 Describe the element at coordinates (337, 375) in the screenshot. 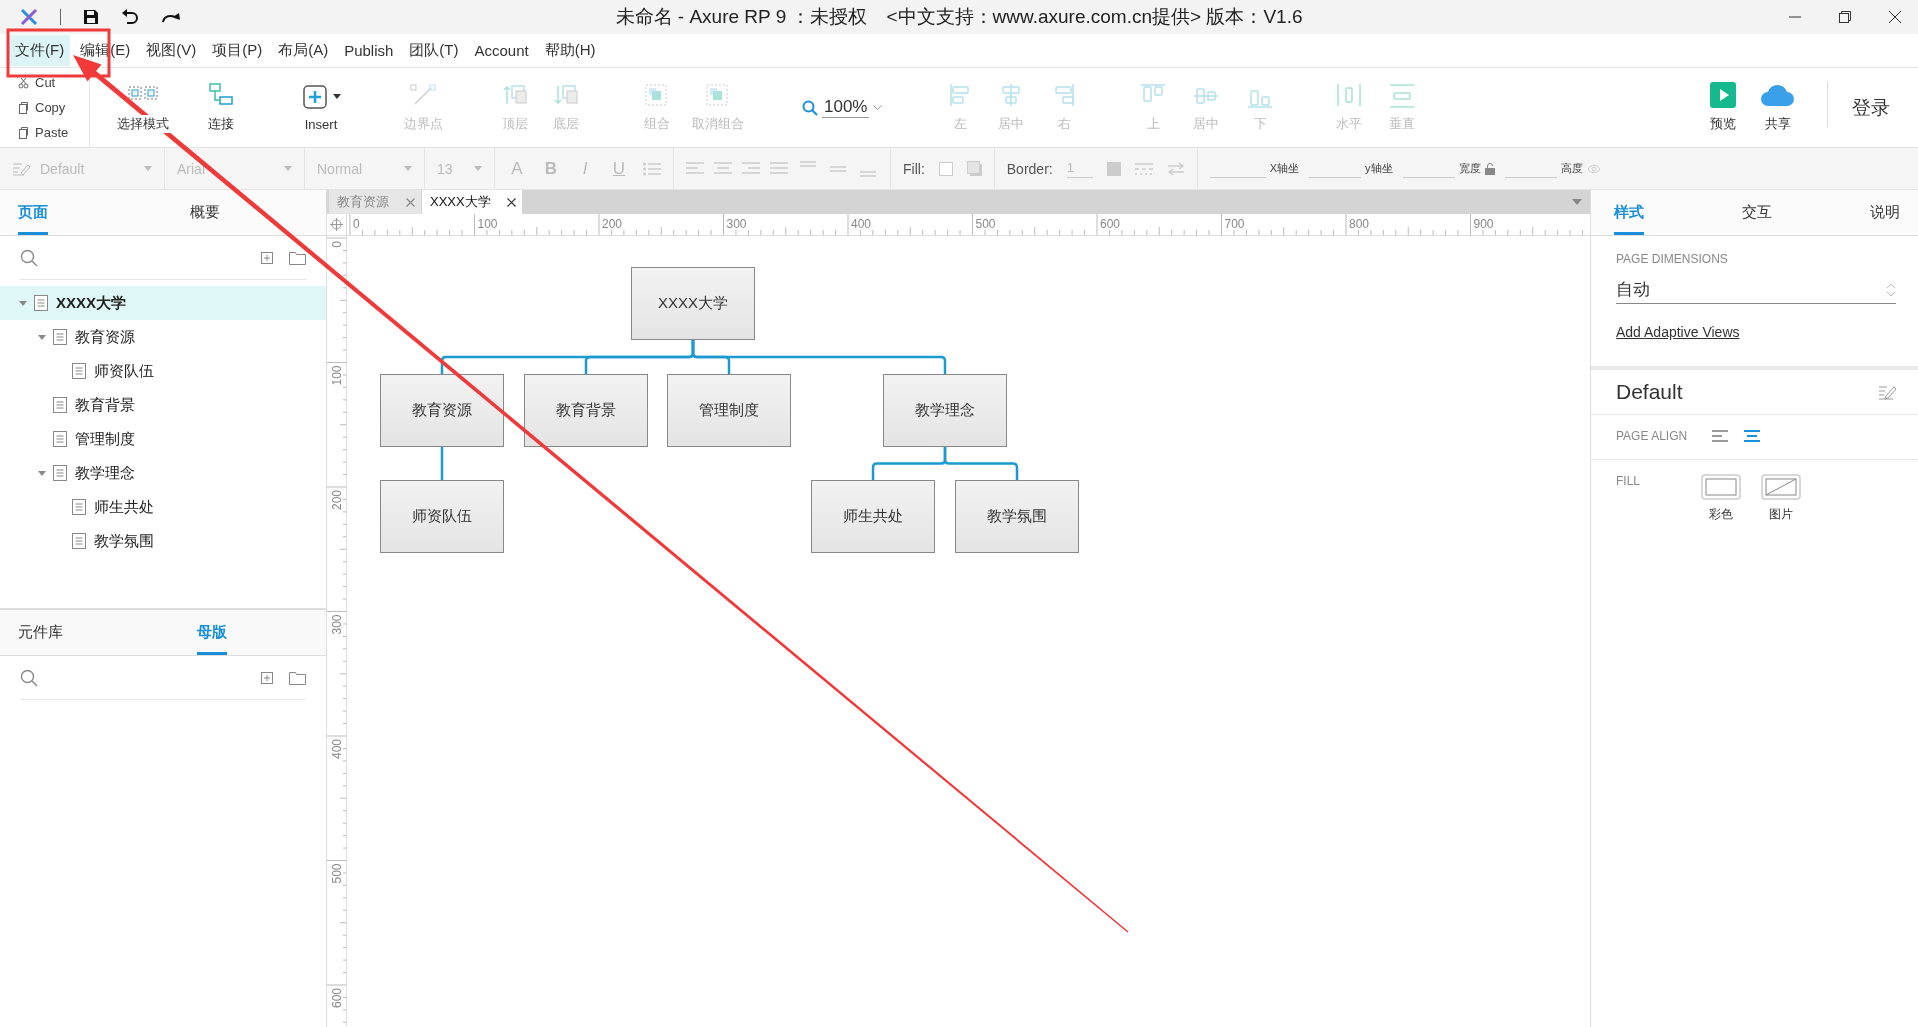

I see `ruler-label: 100` at that location.